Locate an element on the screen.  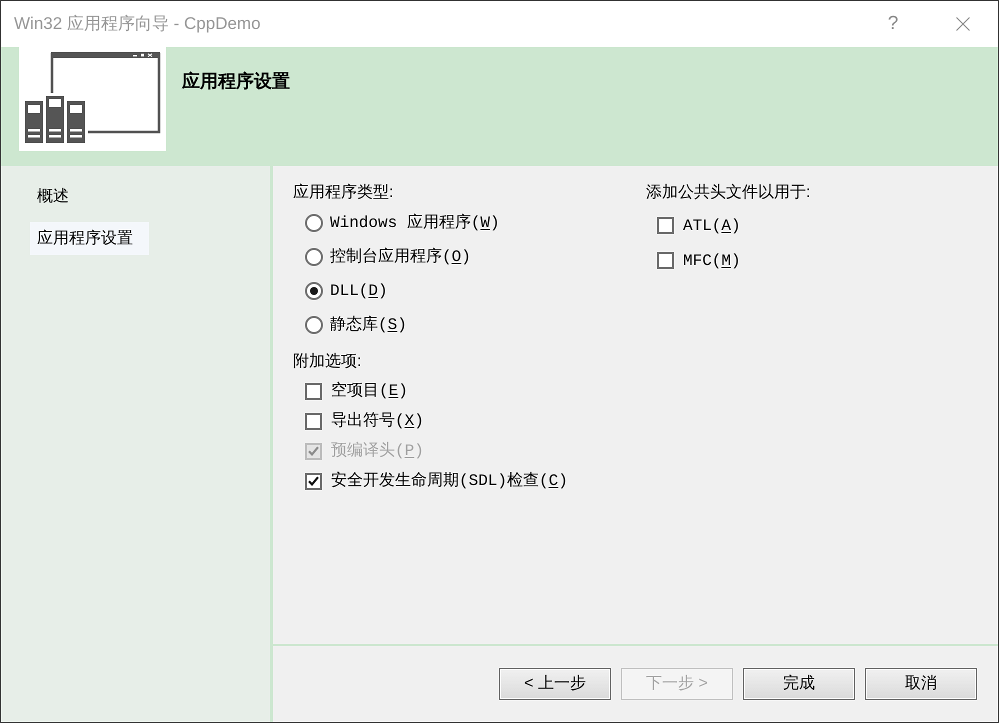
dialog-button: 完成 is located at coordinates (799, 684).